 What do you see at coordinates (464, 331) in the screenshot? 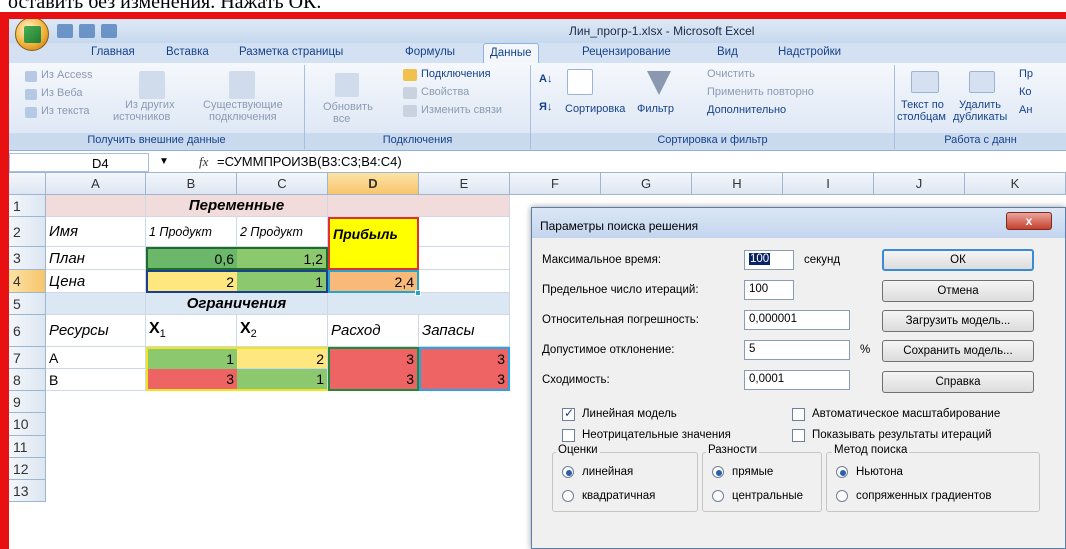
I see `cell-e6: Запасы` at bounding box center [464, 331].